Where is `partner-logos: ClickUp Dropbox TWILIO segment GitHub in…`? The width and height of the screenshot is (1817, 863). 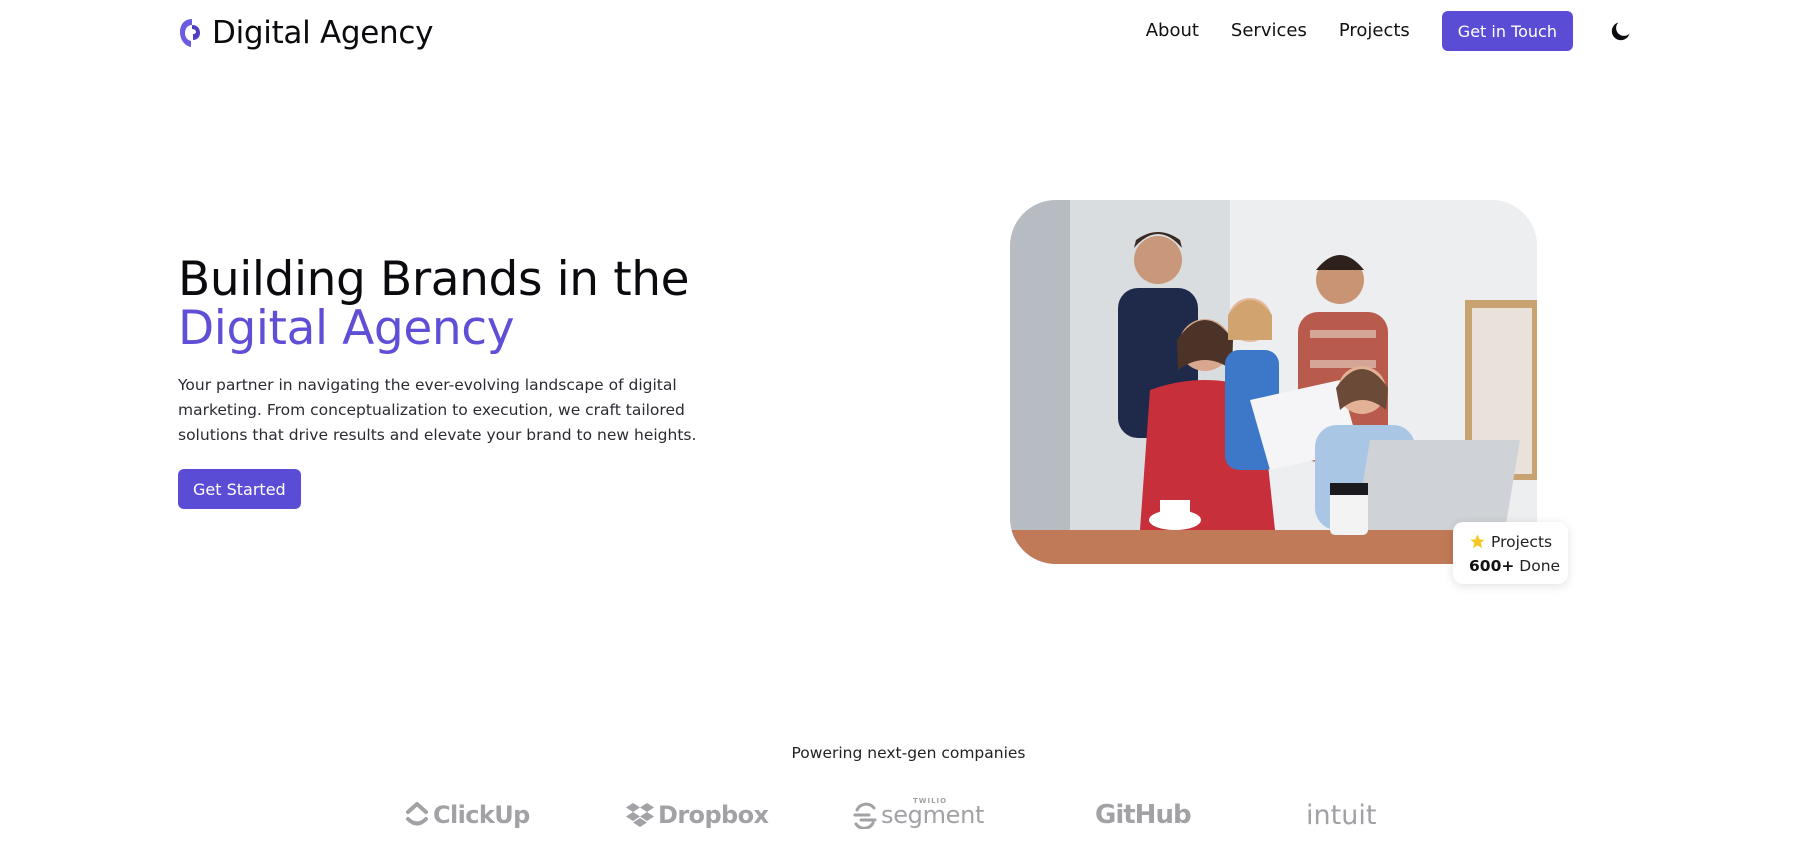 partner-logos: ClickUp Dropbox TWILIO segment GitHub in… is located at coordinates (908, 815).